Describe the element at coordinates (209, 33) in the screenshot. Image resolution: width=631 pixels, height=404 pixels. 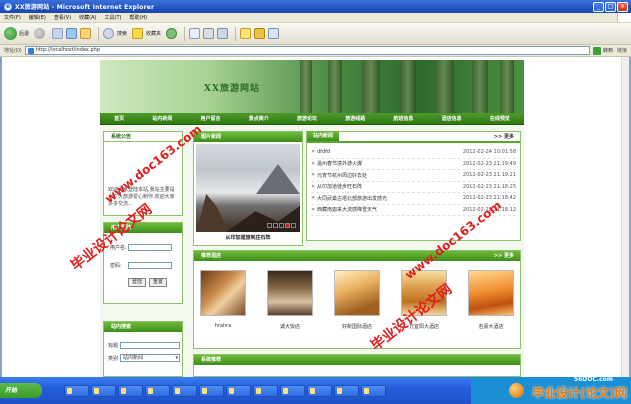
I see `print-icon` at that location.